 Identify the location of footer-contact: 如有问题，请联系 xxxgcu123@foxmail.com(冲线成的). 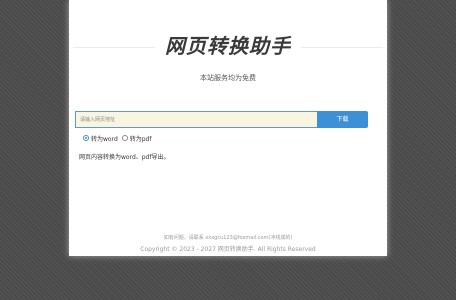
(228, 238).